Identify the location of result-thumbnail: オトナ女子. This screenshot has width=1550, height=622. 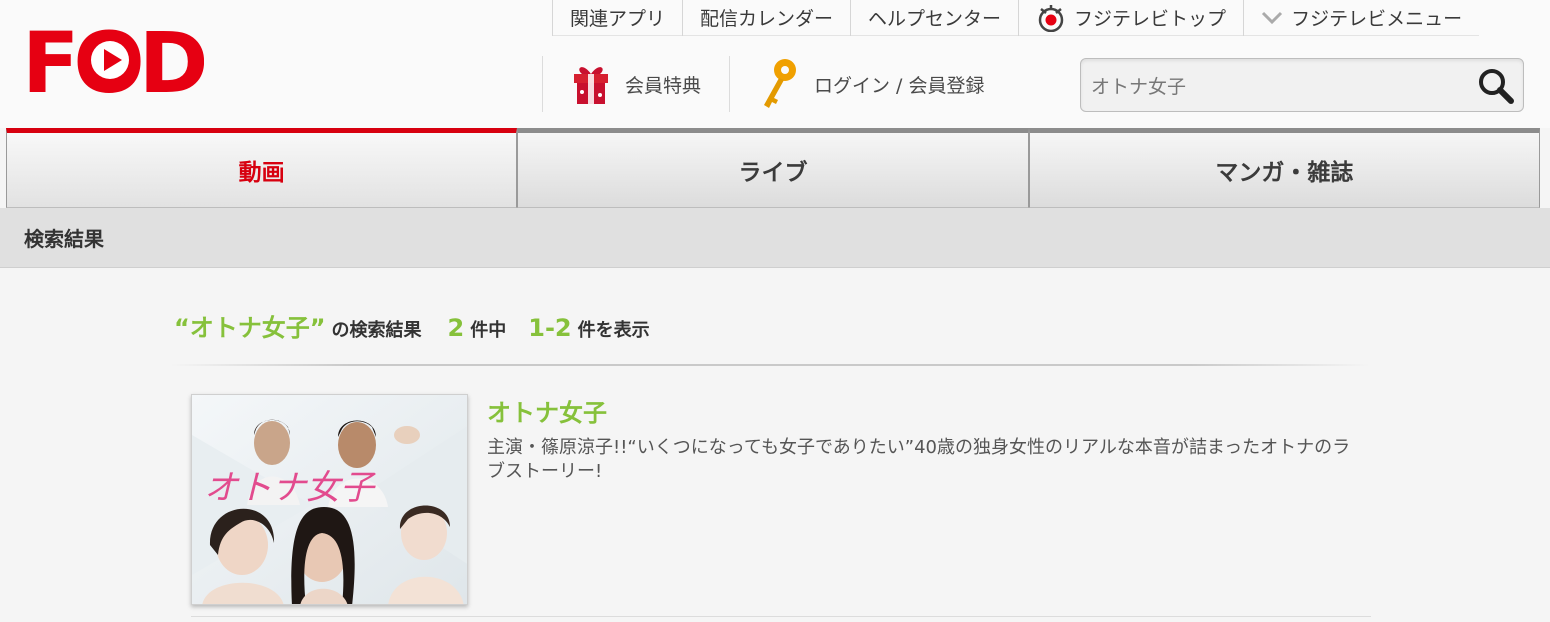
(329, 499).